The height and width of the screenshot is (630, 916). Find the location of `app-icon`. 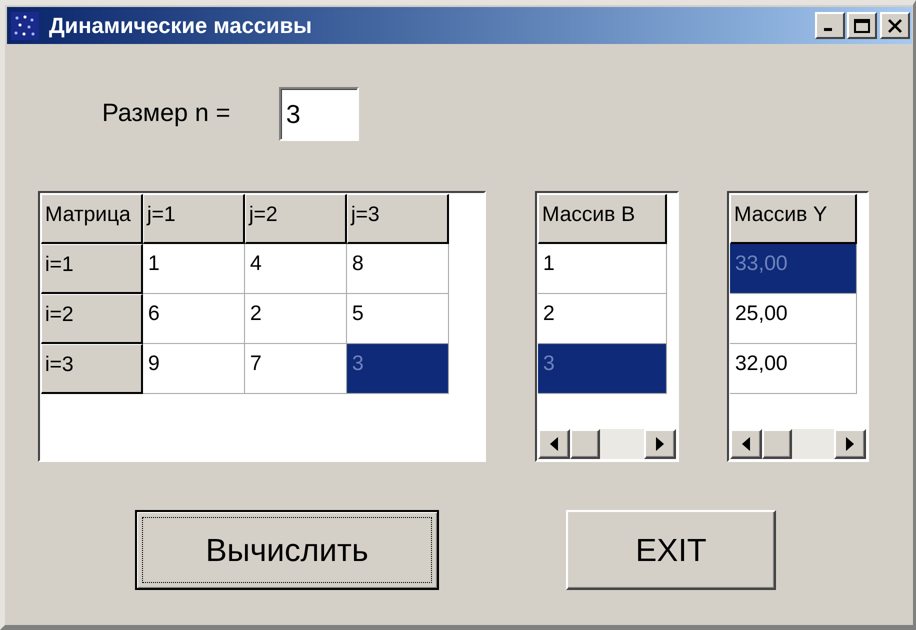

app-icon is located at coordinates (25, 26).